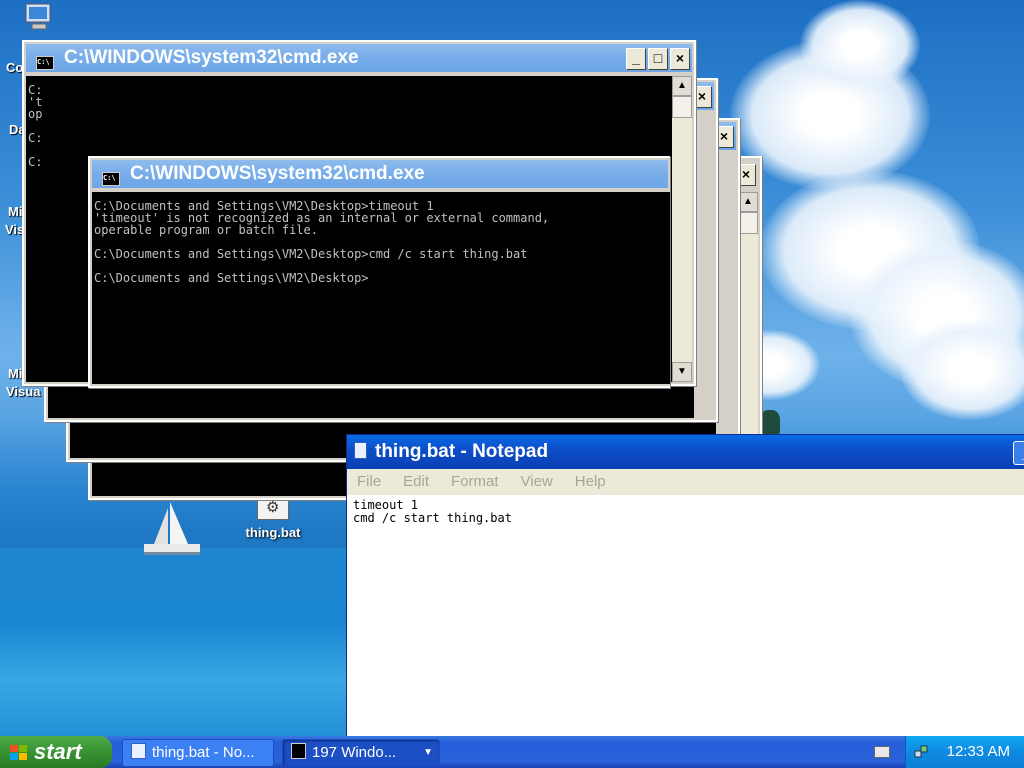  Describe the element at coordinates (475, 482) in the screenshot. I see `menu-format: Format` at that location.